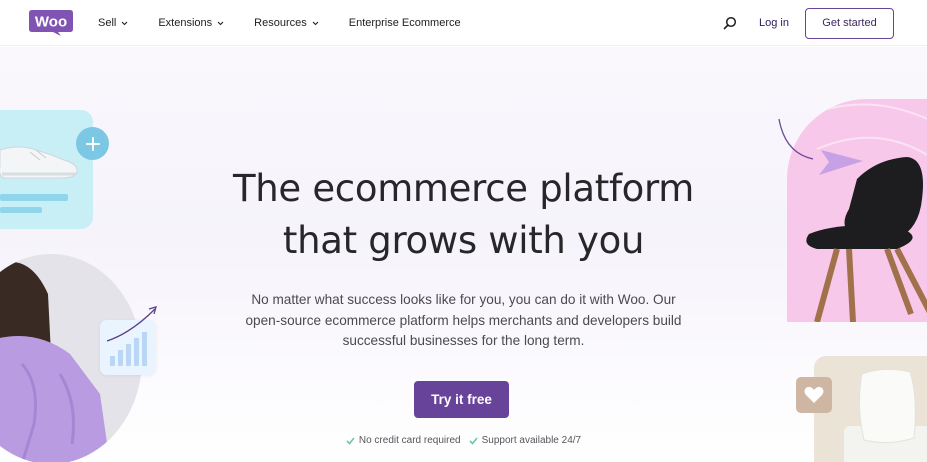 Image resolution: width=927 pixels, height=462 pixels. I want to click on nav-item-label: Resources, so click(280, 23).